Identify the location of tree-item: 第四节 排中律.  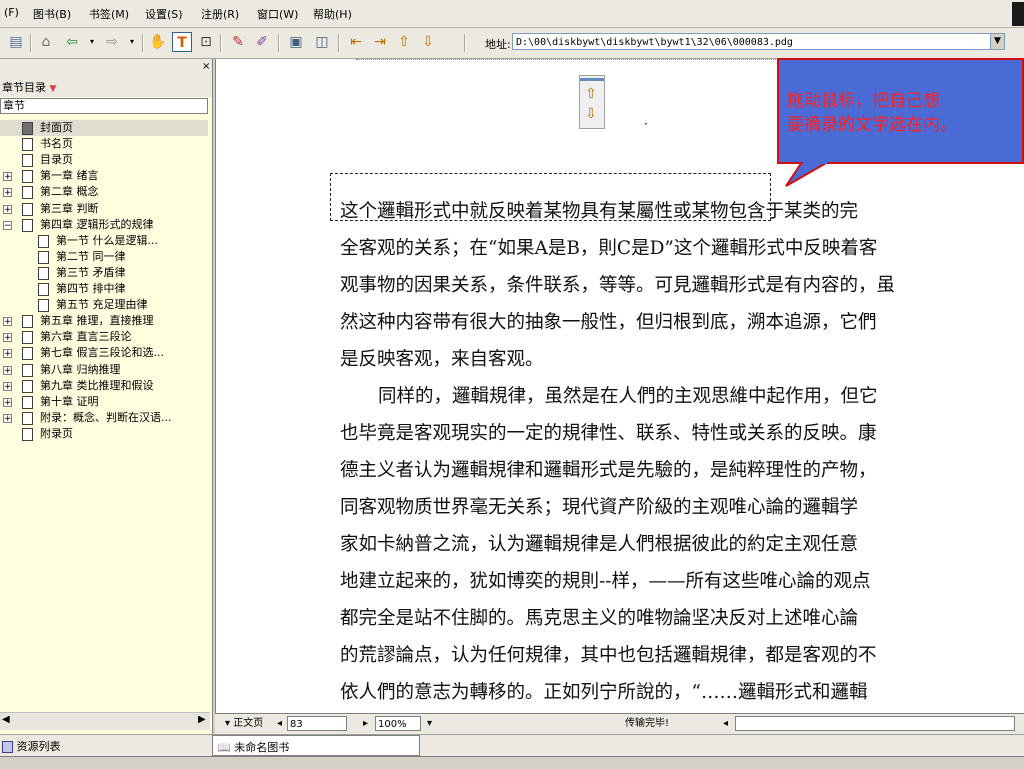
(104, 289).